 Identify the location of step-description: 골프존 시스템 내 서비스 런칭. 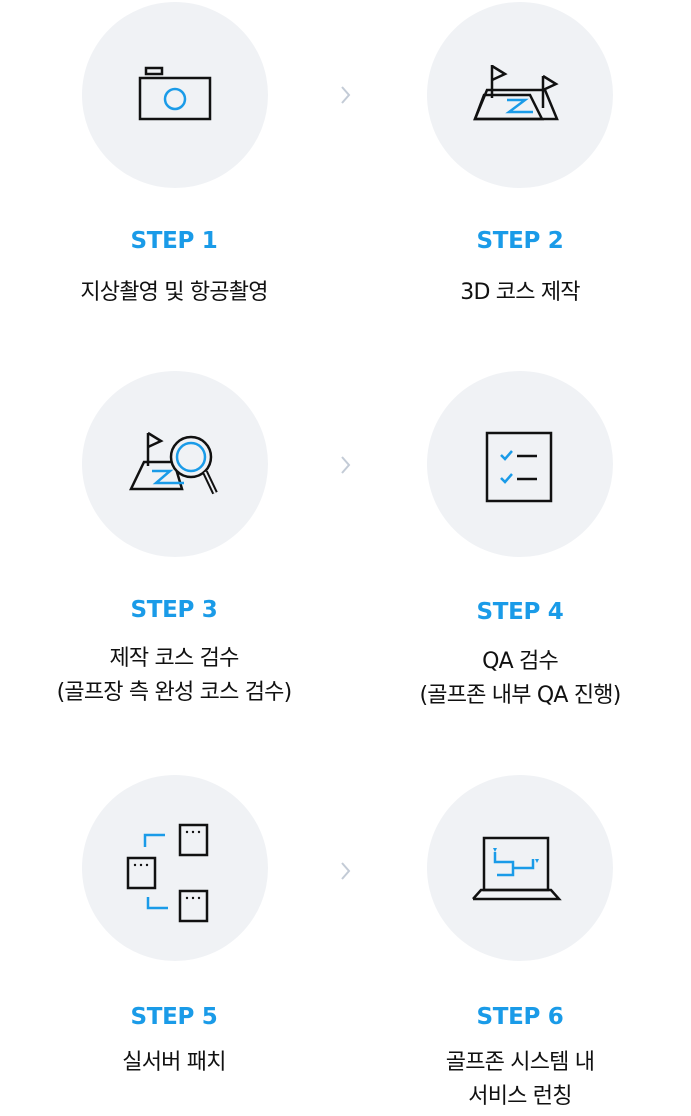
(520, 1079).